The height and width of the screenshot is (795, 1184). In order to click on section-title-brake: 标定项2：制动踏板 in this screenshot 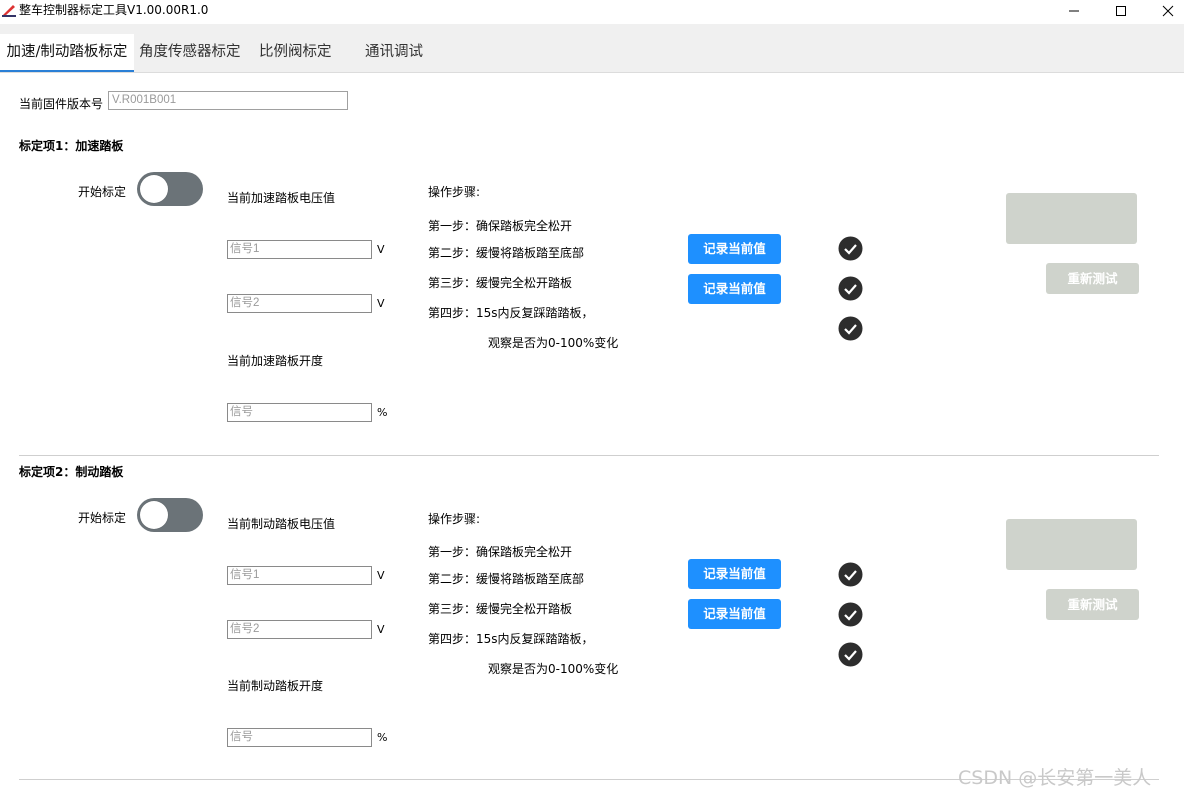, I will do `click(71, 472)`.